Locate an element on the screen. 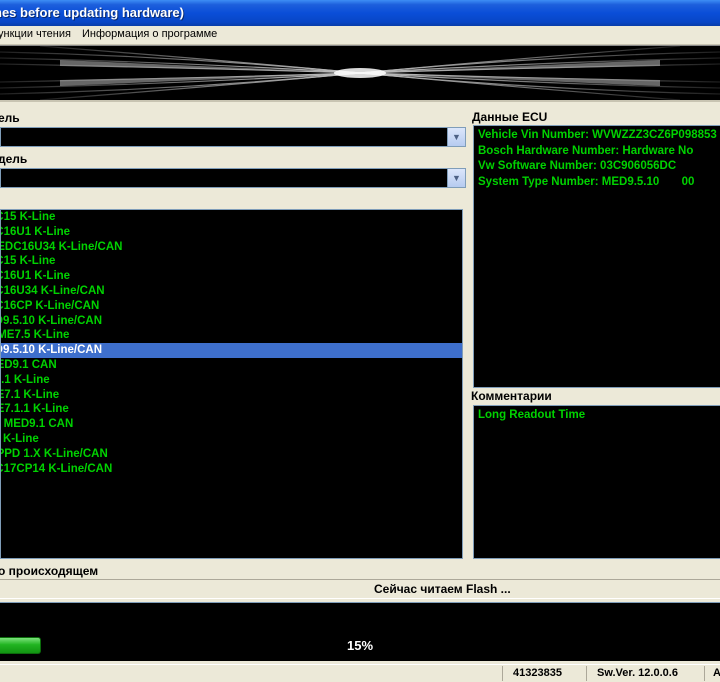  title-bar: nes before updating hardware) is located at coordinates (360, 13).